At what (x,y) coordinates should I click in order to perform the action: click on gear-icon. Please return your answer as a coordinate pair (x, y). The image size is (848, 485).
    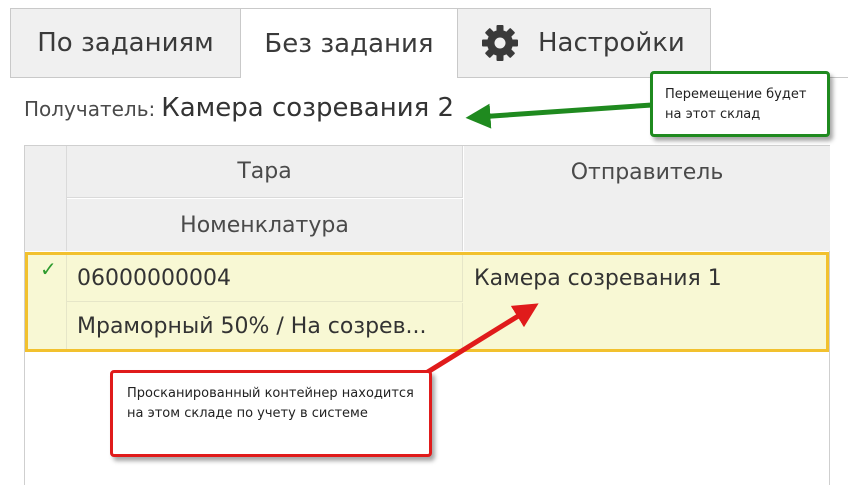
    Looking at the image, I should click on (500, 43).